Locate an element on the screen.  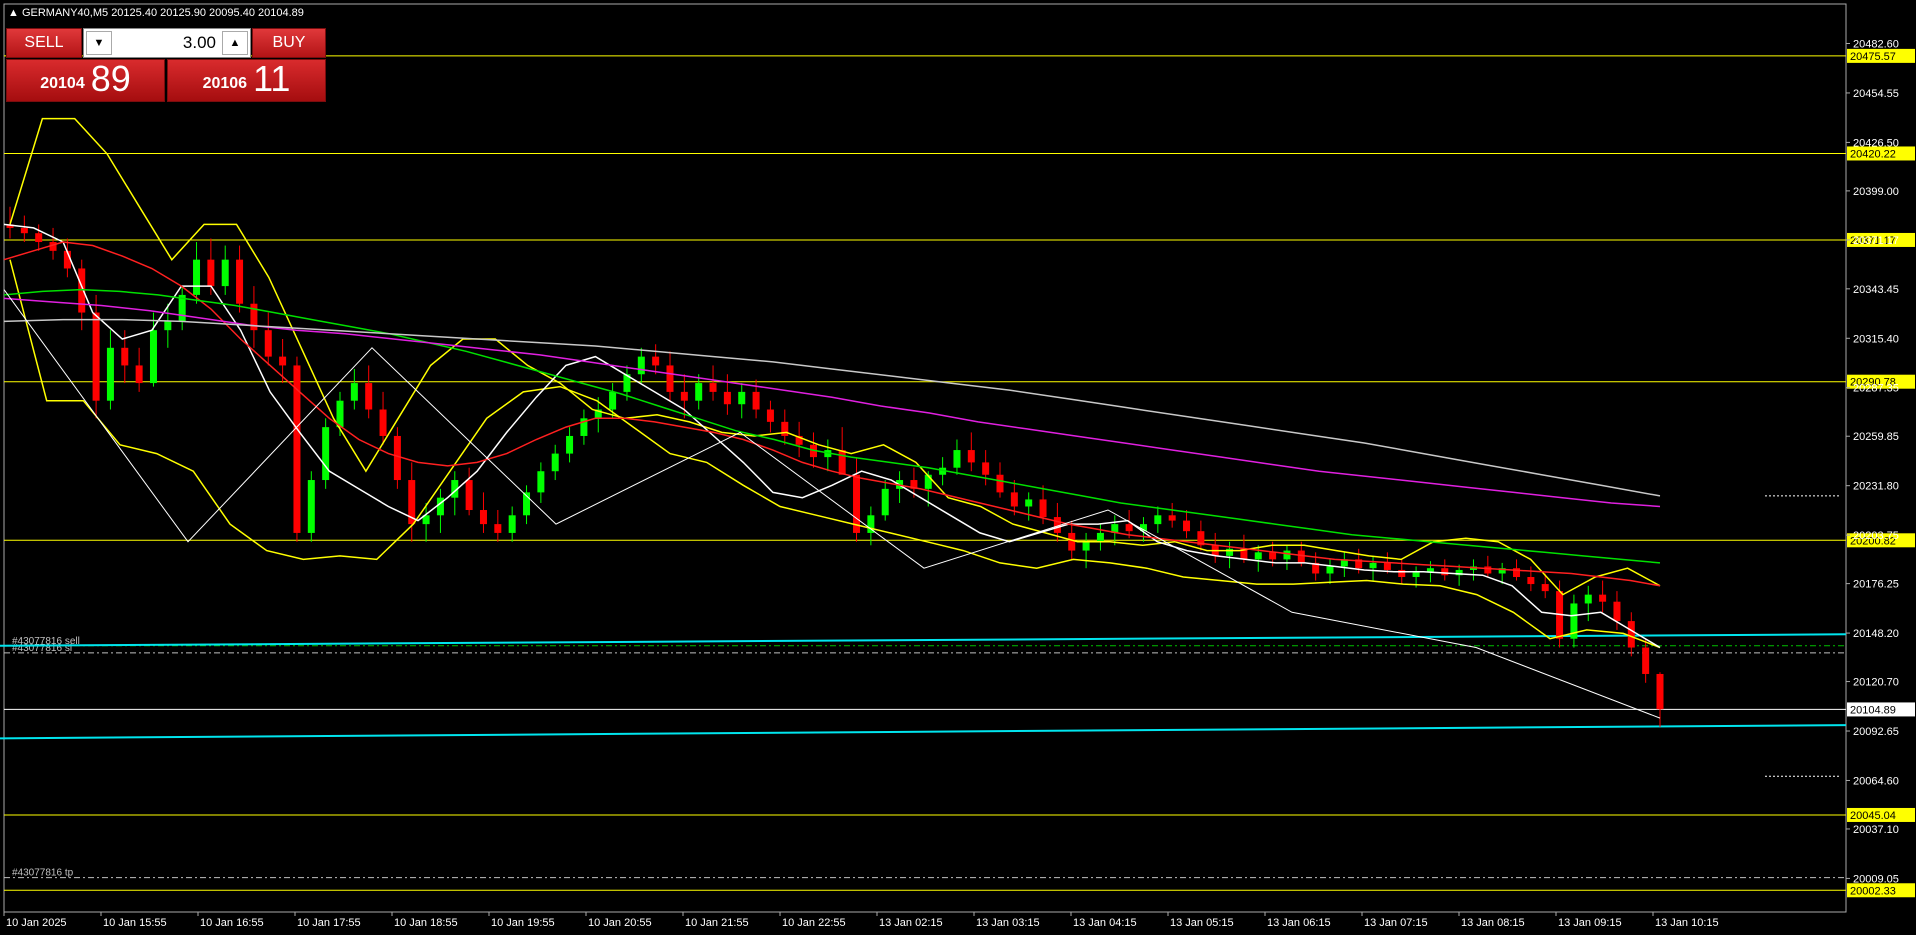
y-tick-label: 20176.25 is located at coordinates (1876, 585).